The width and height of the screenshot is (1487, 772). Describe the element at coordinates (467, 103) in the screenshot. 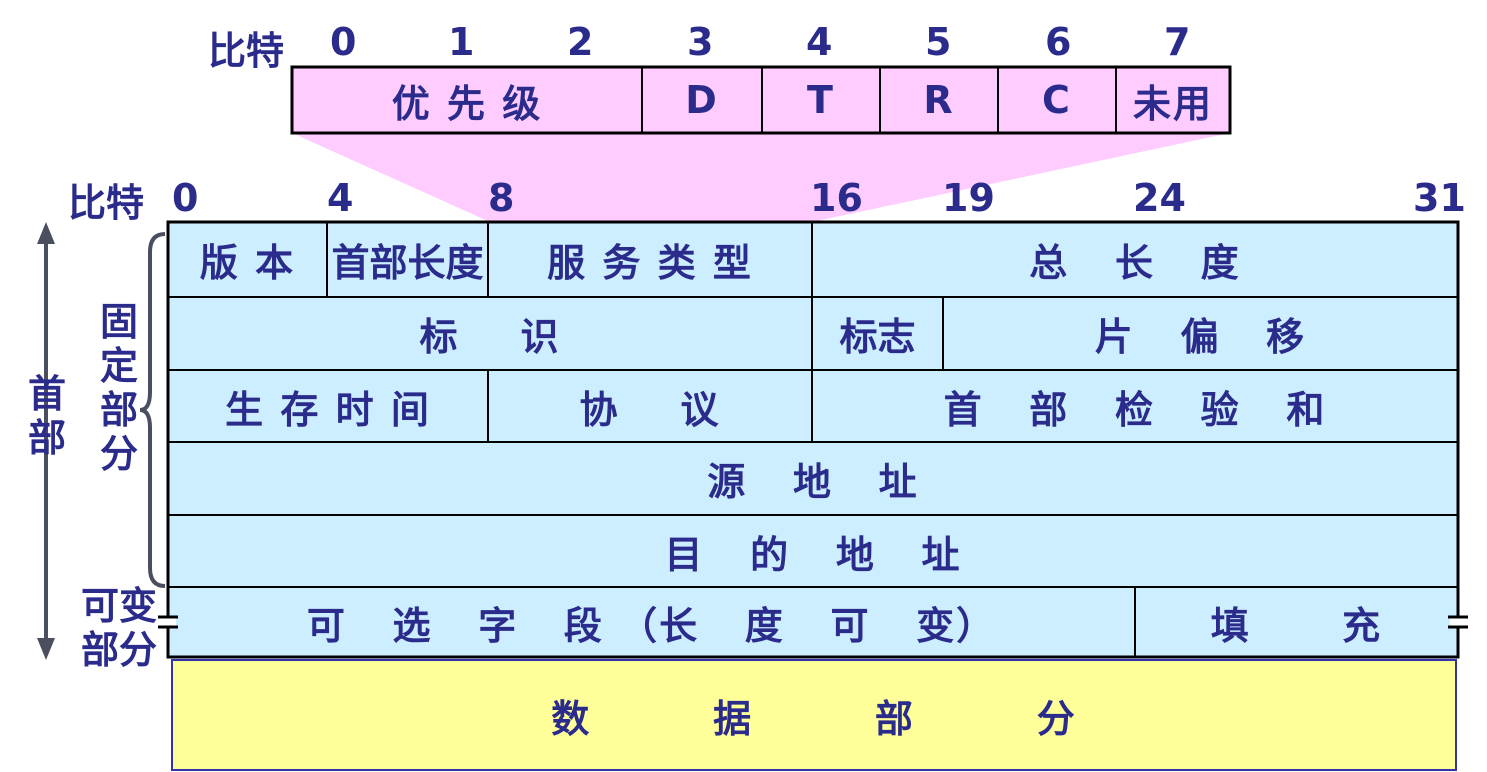

I see `tos-field-precedence: 优 先 级` at that location.